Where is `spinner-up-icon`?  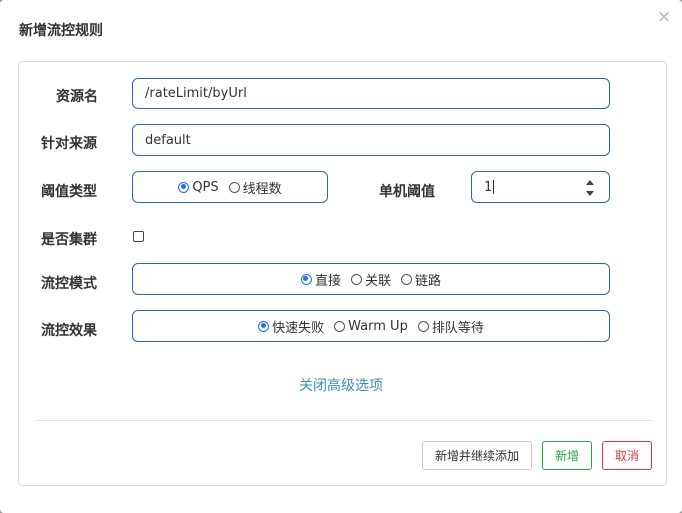 spinner-up-icon is located at coordinates (590, 182).